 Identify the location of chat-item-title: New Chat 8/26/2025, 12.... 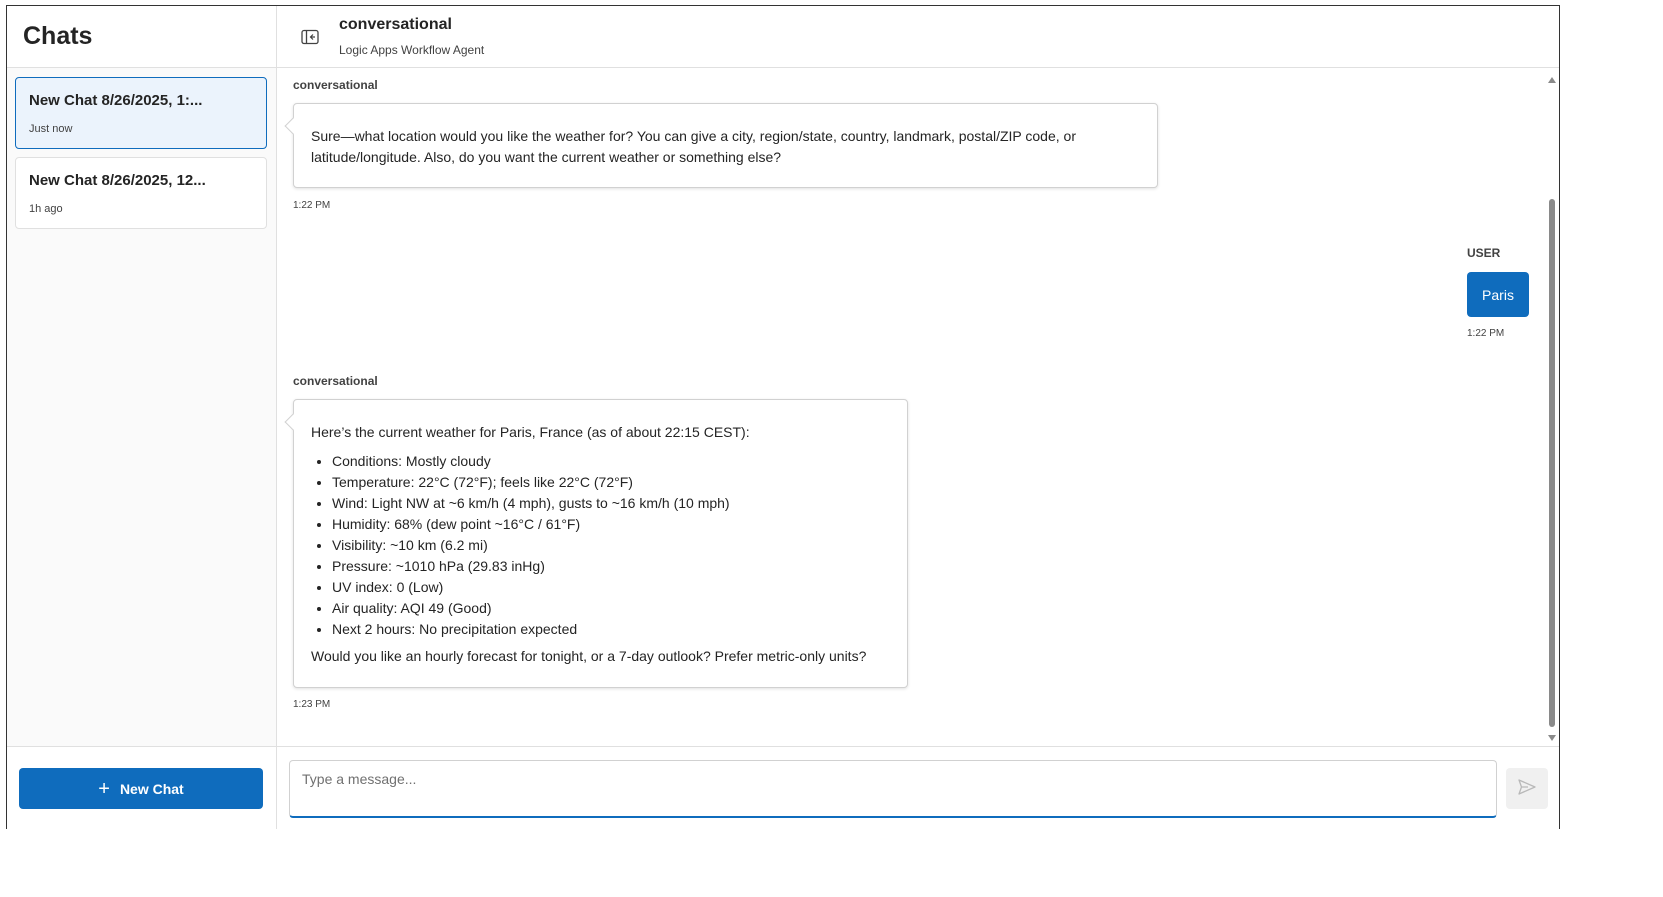
(117, 180).